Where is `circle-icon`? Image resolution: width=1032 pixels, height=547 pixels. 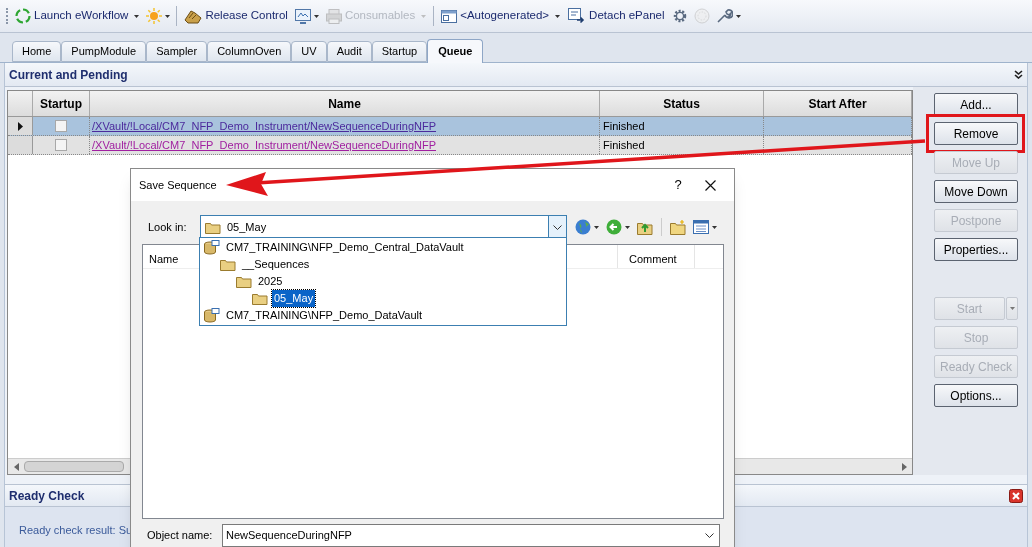 circle-icon is located at coordinates (701, 16).